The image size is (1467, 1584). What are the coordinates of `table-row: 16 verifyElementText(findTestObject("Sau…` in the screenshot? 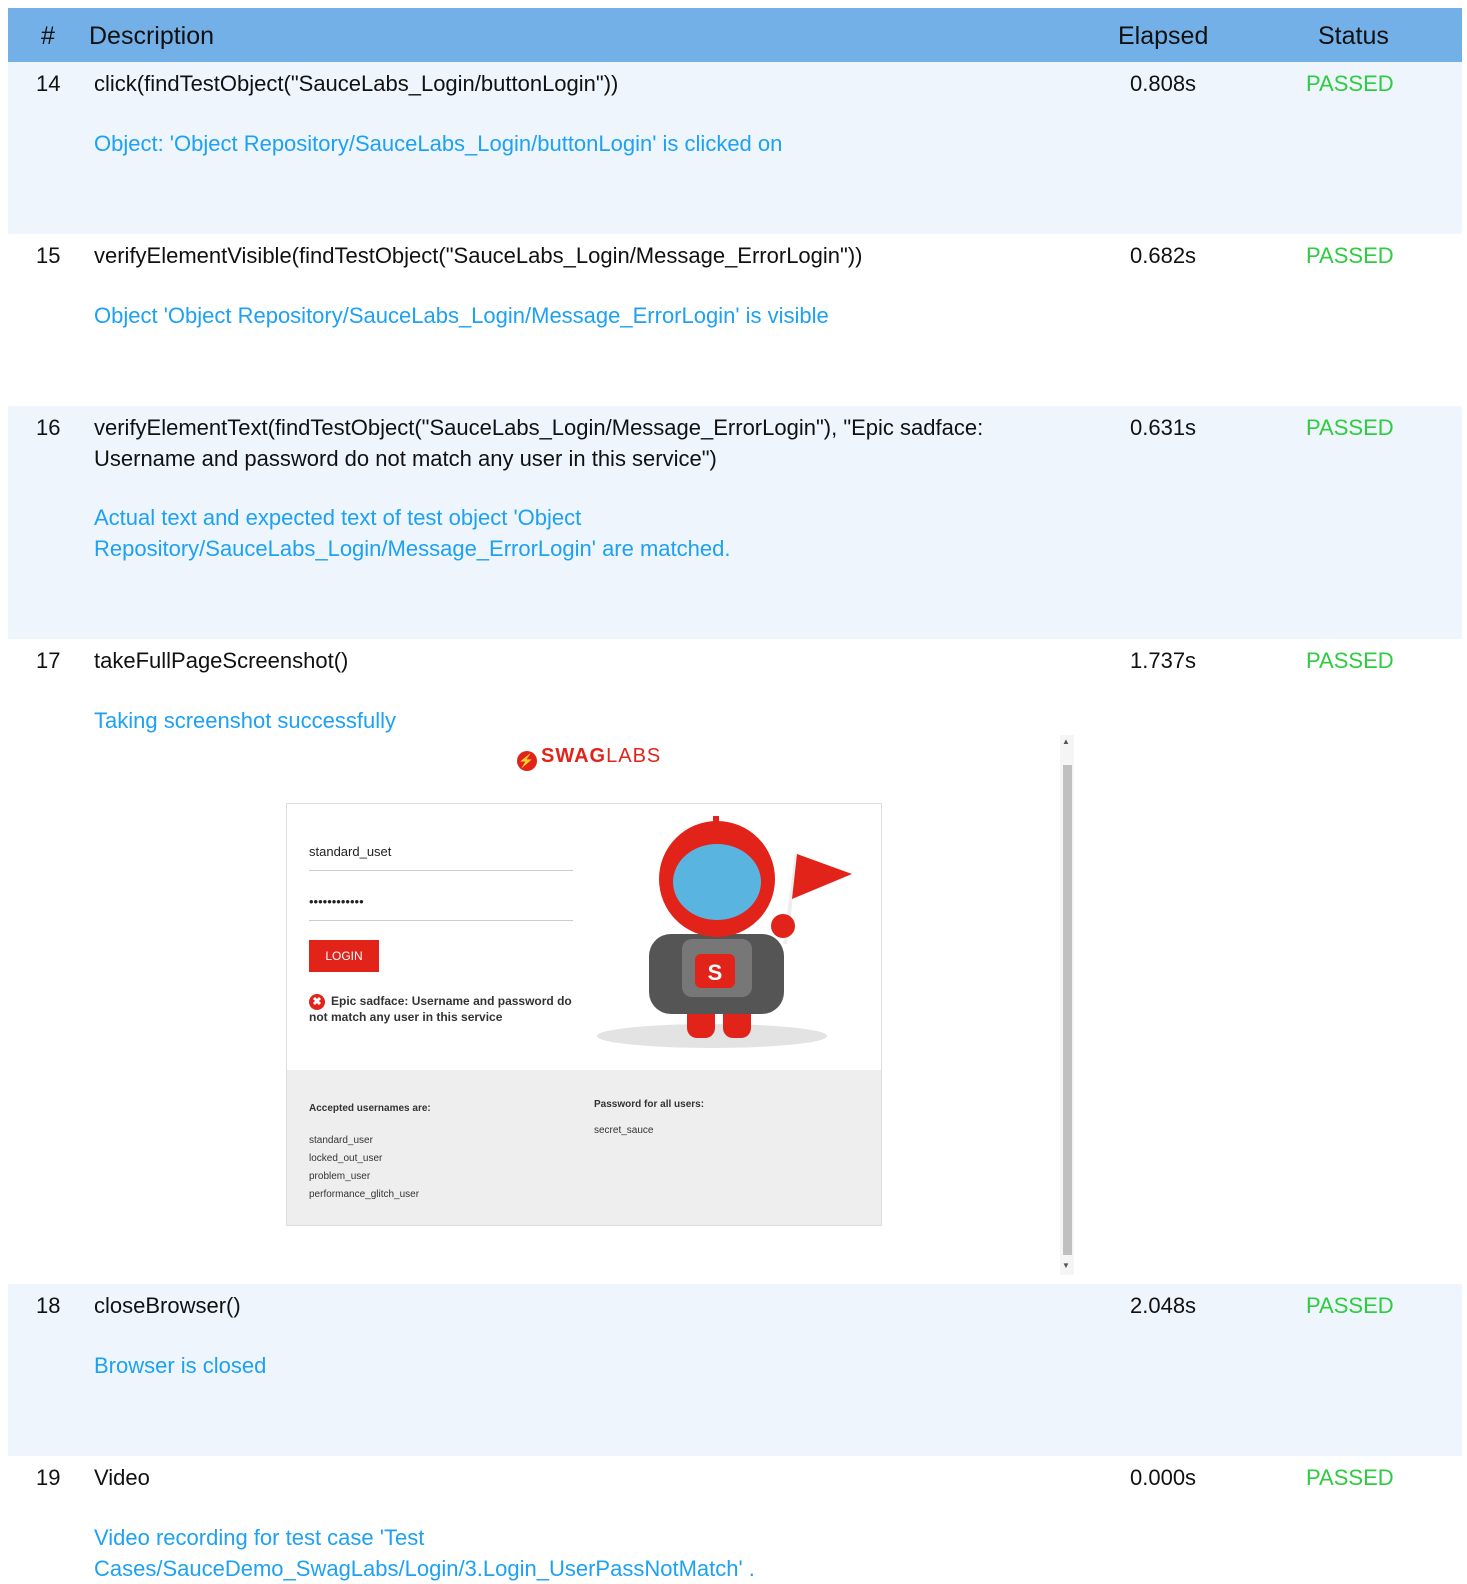 It's located at (735, 522).